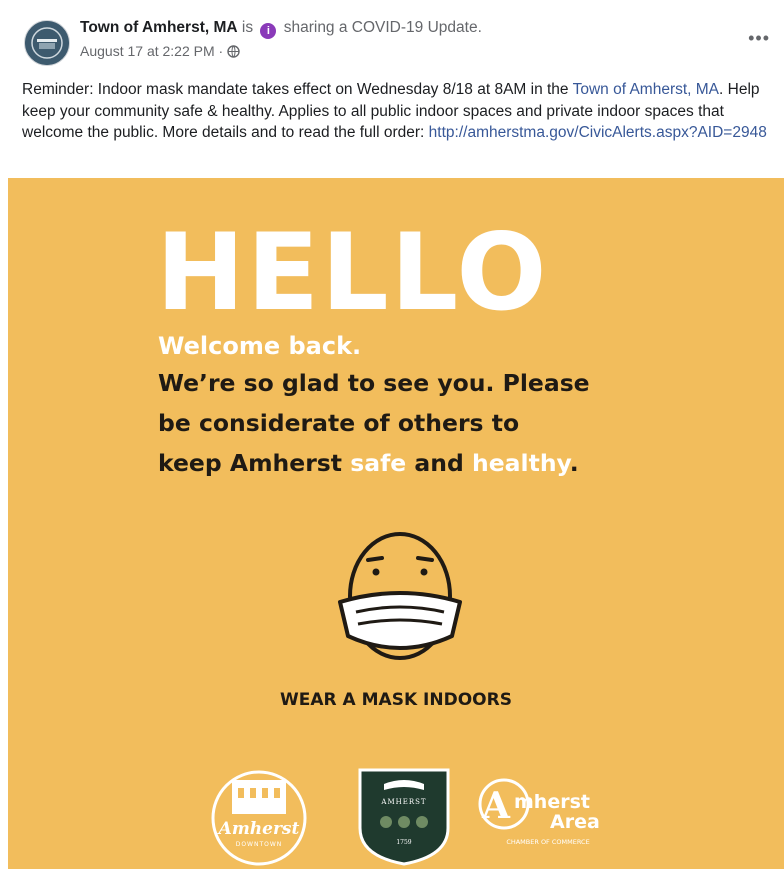 The height and width of the screenshot is (869, 784). Describe the element at coordinates (339, 423) in the screenshot. I see `poster-line-2: be considerate of others to` at that location.